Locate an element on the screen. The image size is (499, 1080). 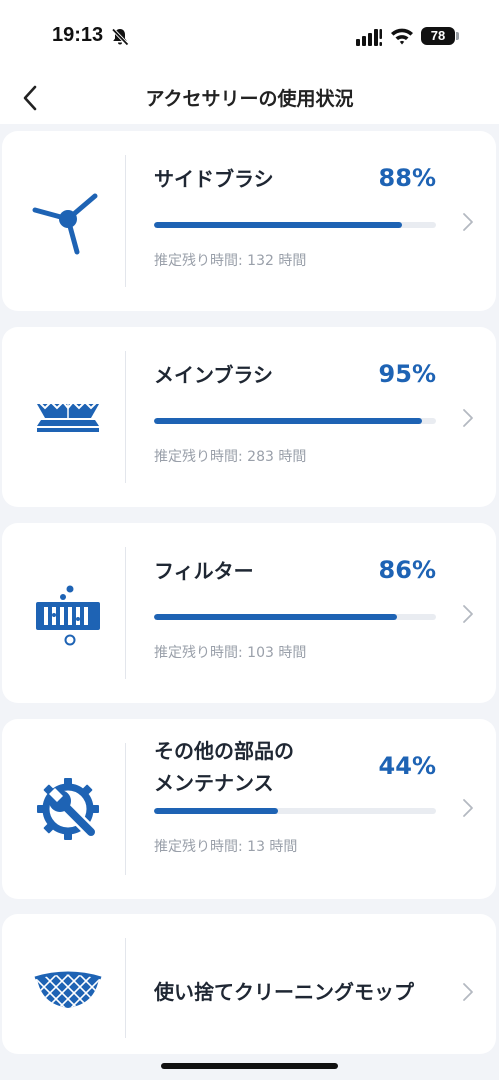
accessory-card-disposable-mop: 使い捨てクリーニングモップ is located at coordinates (249, 984).